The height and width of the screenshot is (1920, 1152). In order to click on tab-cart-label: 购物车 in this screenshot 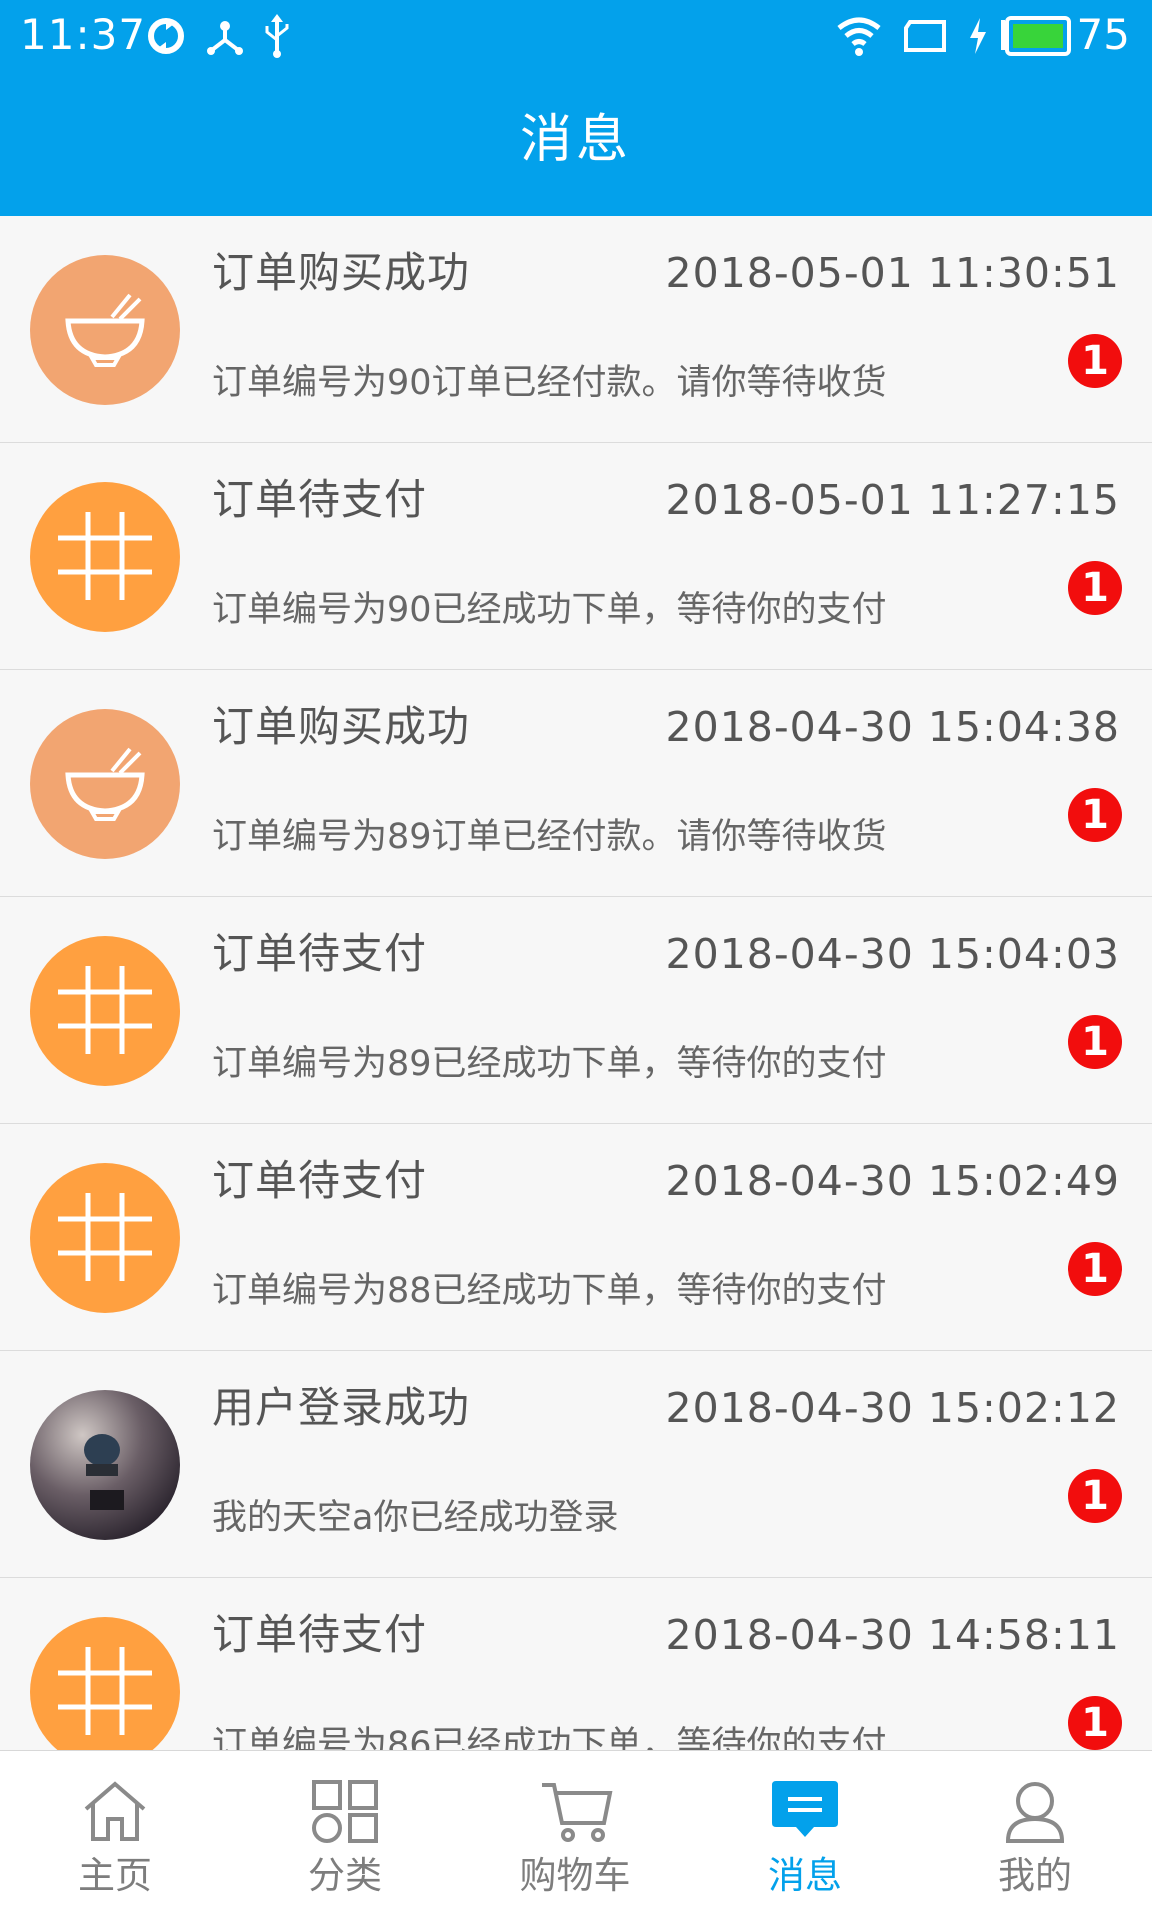, I will do `click(575, 1875)`.